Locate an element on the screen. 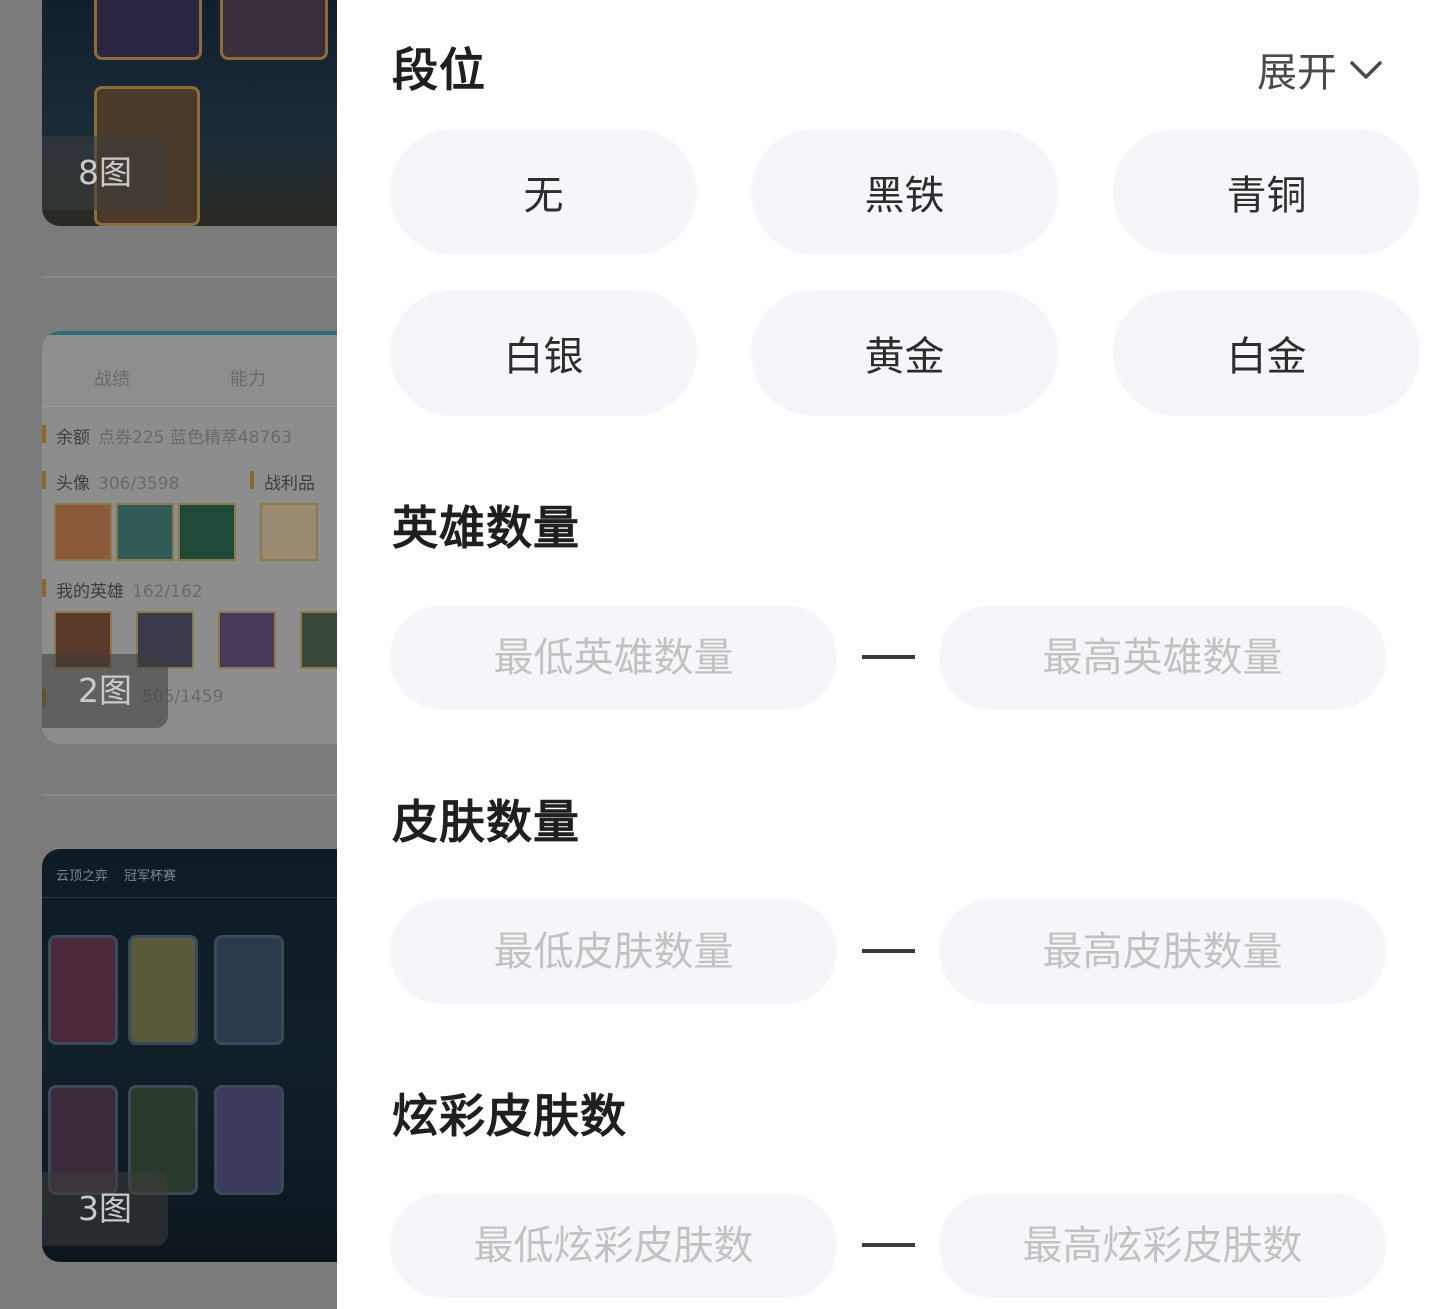 Image resolution: width=1440 pixels, height=1309 pixels. hero-count-title: 英雄数量 is located at coordinates (486, 528).